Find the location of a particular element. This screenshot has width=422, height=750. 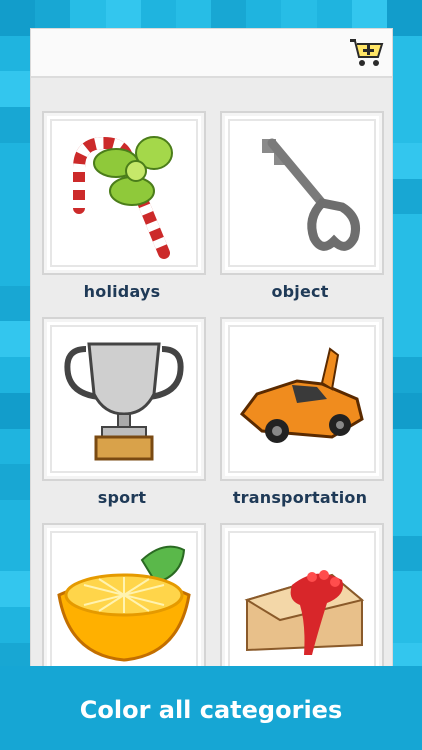

sports-car-icon is located at coordinates (301, 395).